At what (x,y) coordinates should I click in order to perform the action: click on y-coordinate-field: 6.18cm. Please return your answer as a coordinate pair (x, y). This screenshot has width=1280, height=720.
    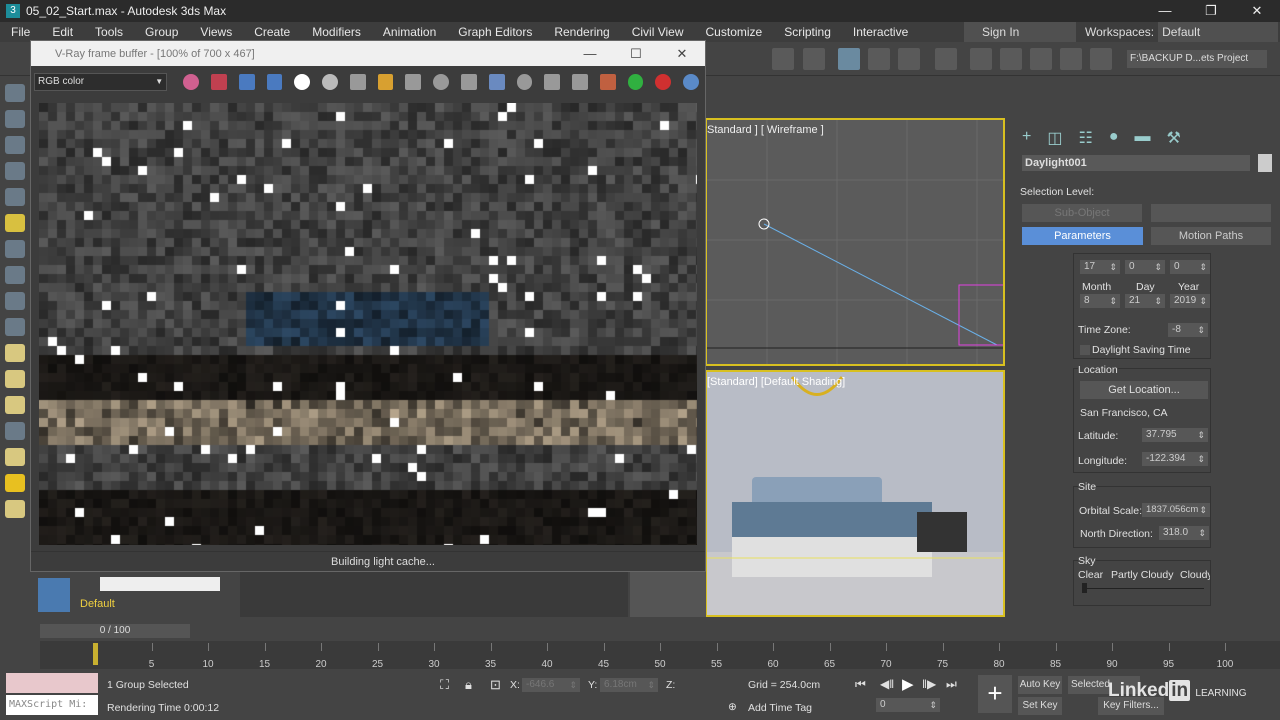
    Looking at the image, I should click on (629, 685).